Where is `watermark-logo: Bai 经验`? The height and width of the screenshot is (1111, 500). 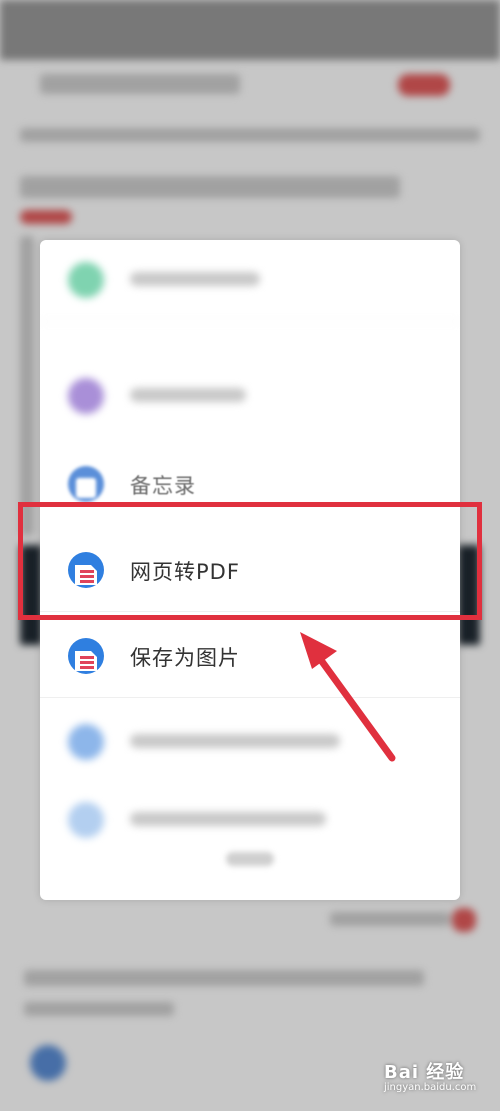 watermark-logo: Bai 经验 is located at coordinates (424, 1072).